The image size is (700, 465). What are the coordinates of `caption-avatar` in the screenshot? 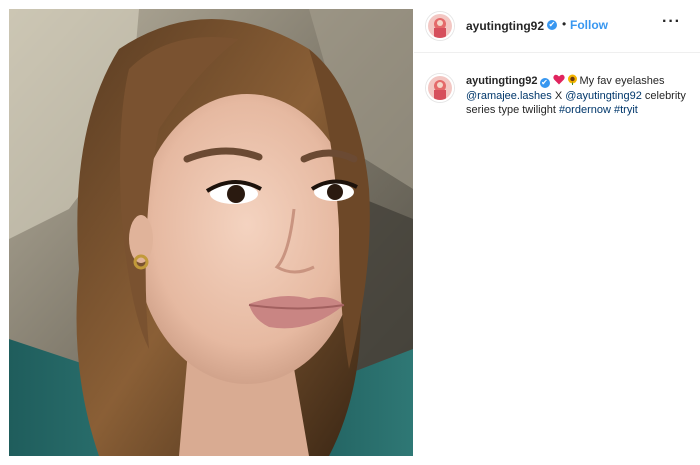 It's located at (440, 88).